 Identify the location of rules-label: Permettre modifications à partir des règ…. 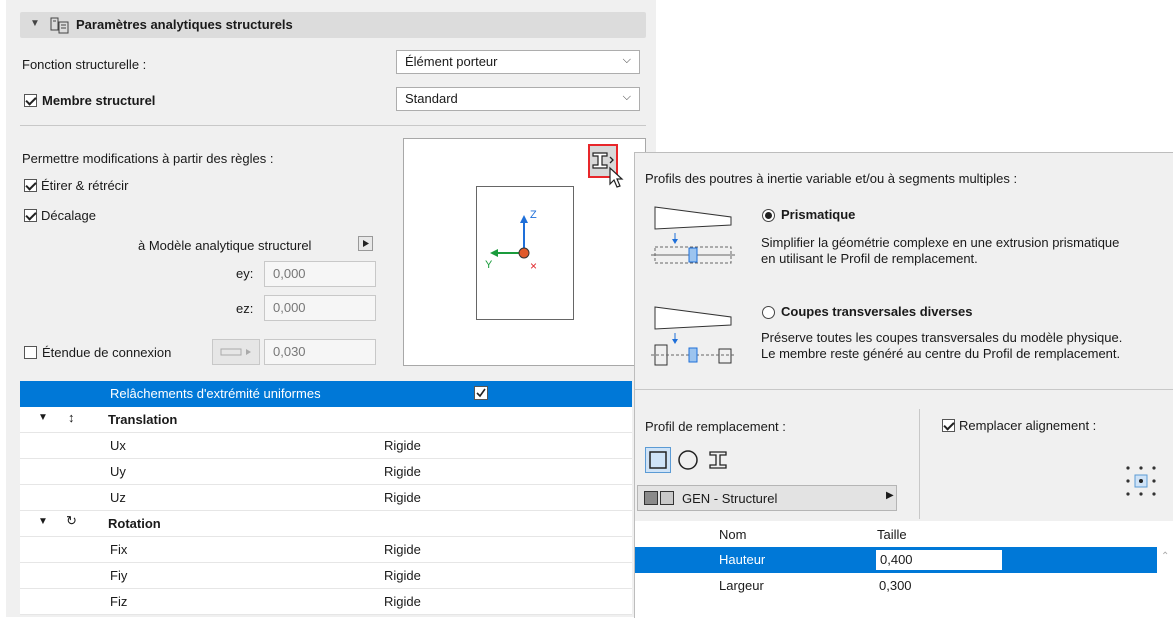
(148, 158).